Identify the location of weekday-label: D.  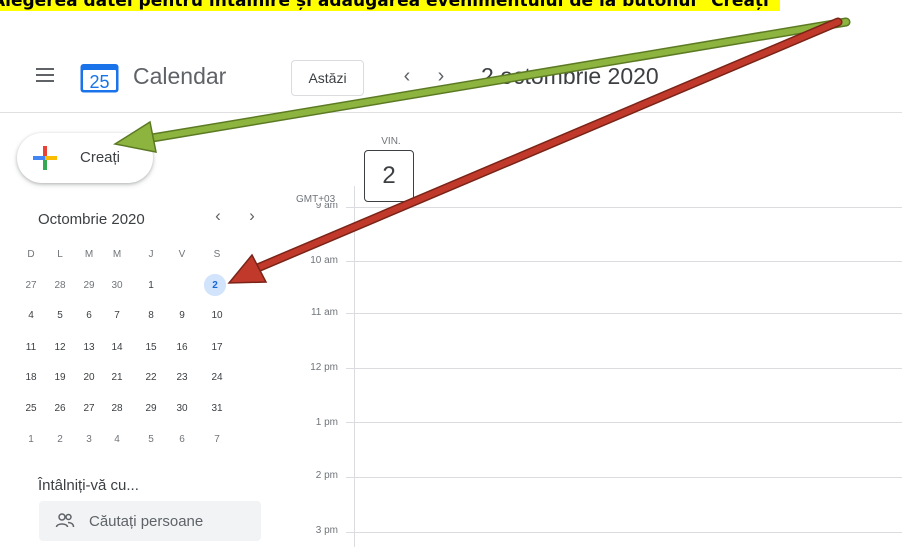
(31, 254).